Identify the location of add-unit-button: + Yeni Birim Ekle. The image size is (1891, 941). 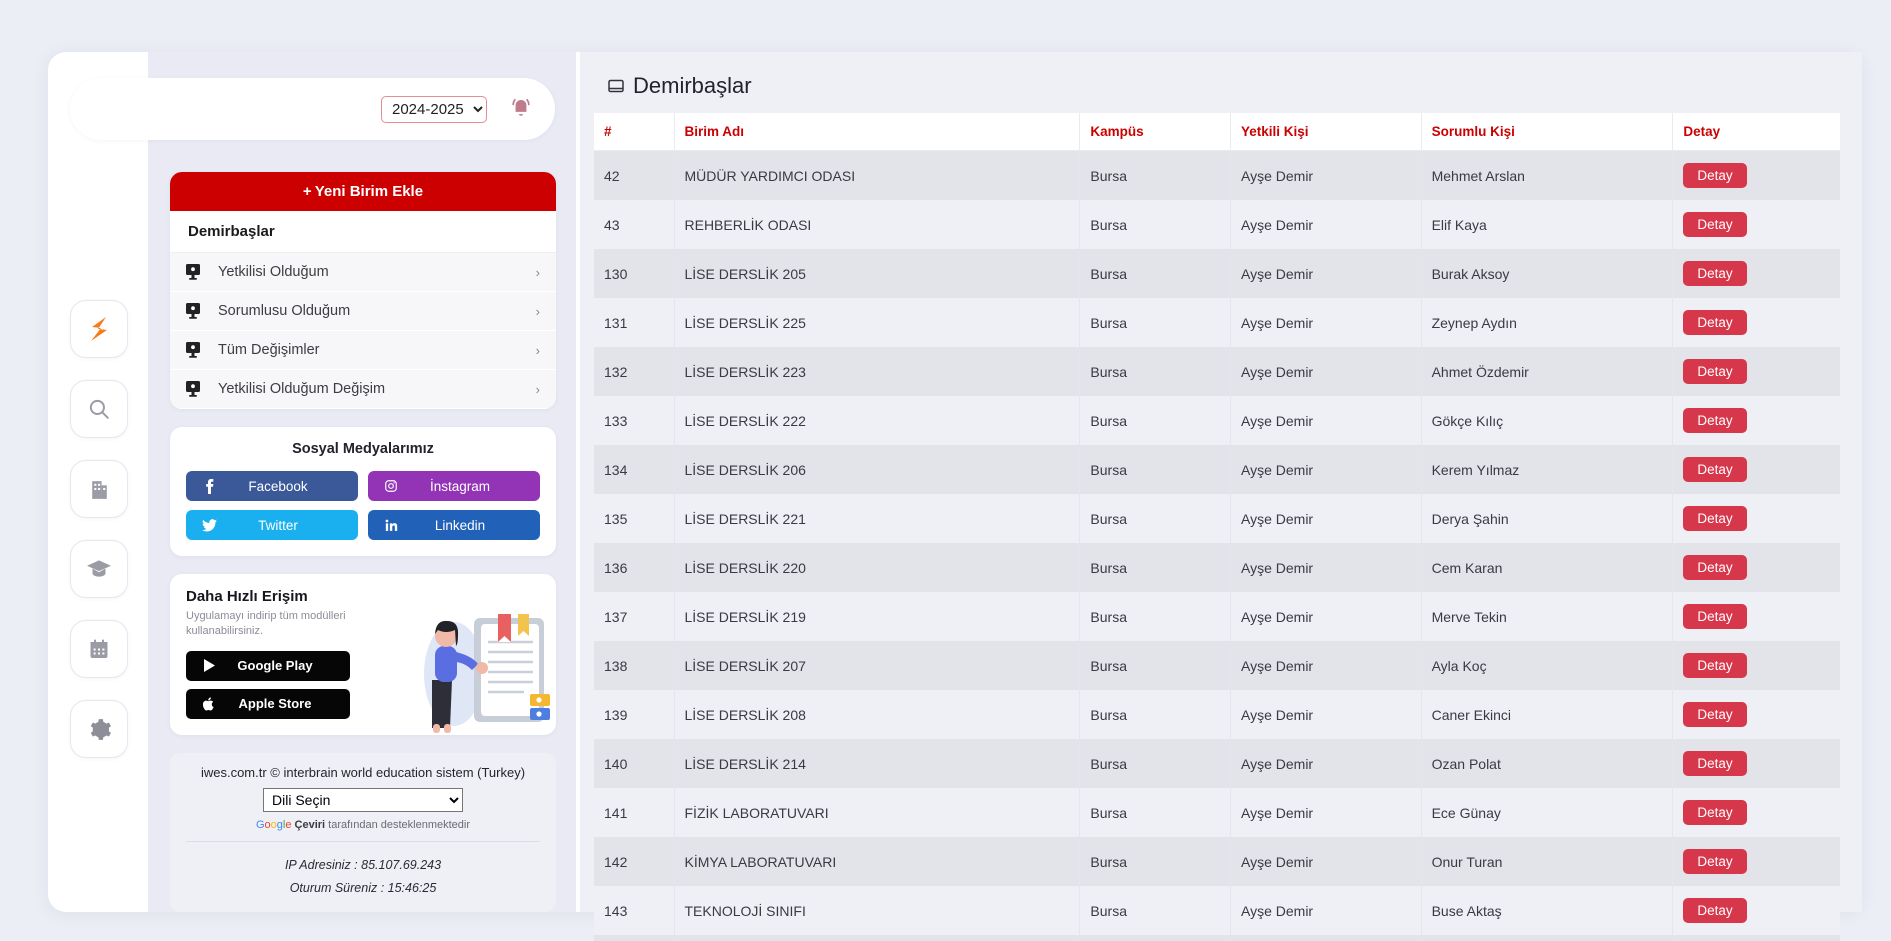
(363, 191).